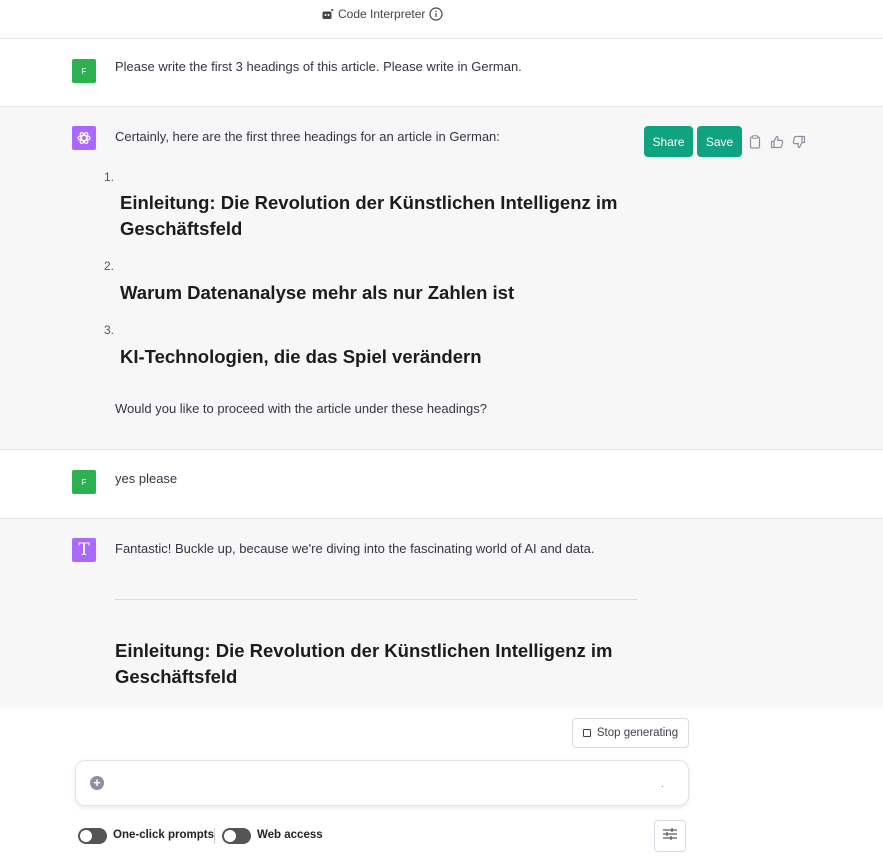 Image resolution: width=883 pixels, height=858 pixels. What do you see at coordinates (146, 478) in the screenshot?
I see `user-message-text: yes please` at bounding box center [146, 478].